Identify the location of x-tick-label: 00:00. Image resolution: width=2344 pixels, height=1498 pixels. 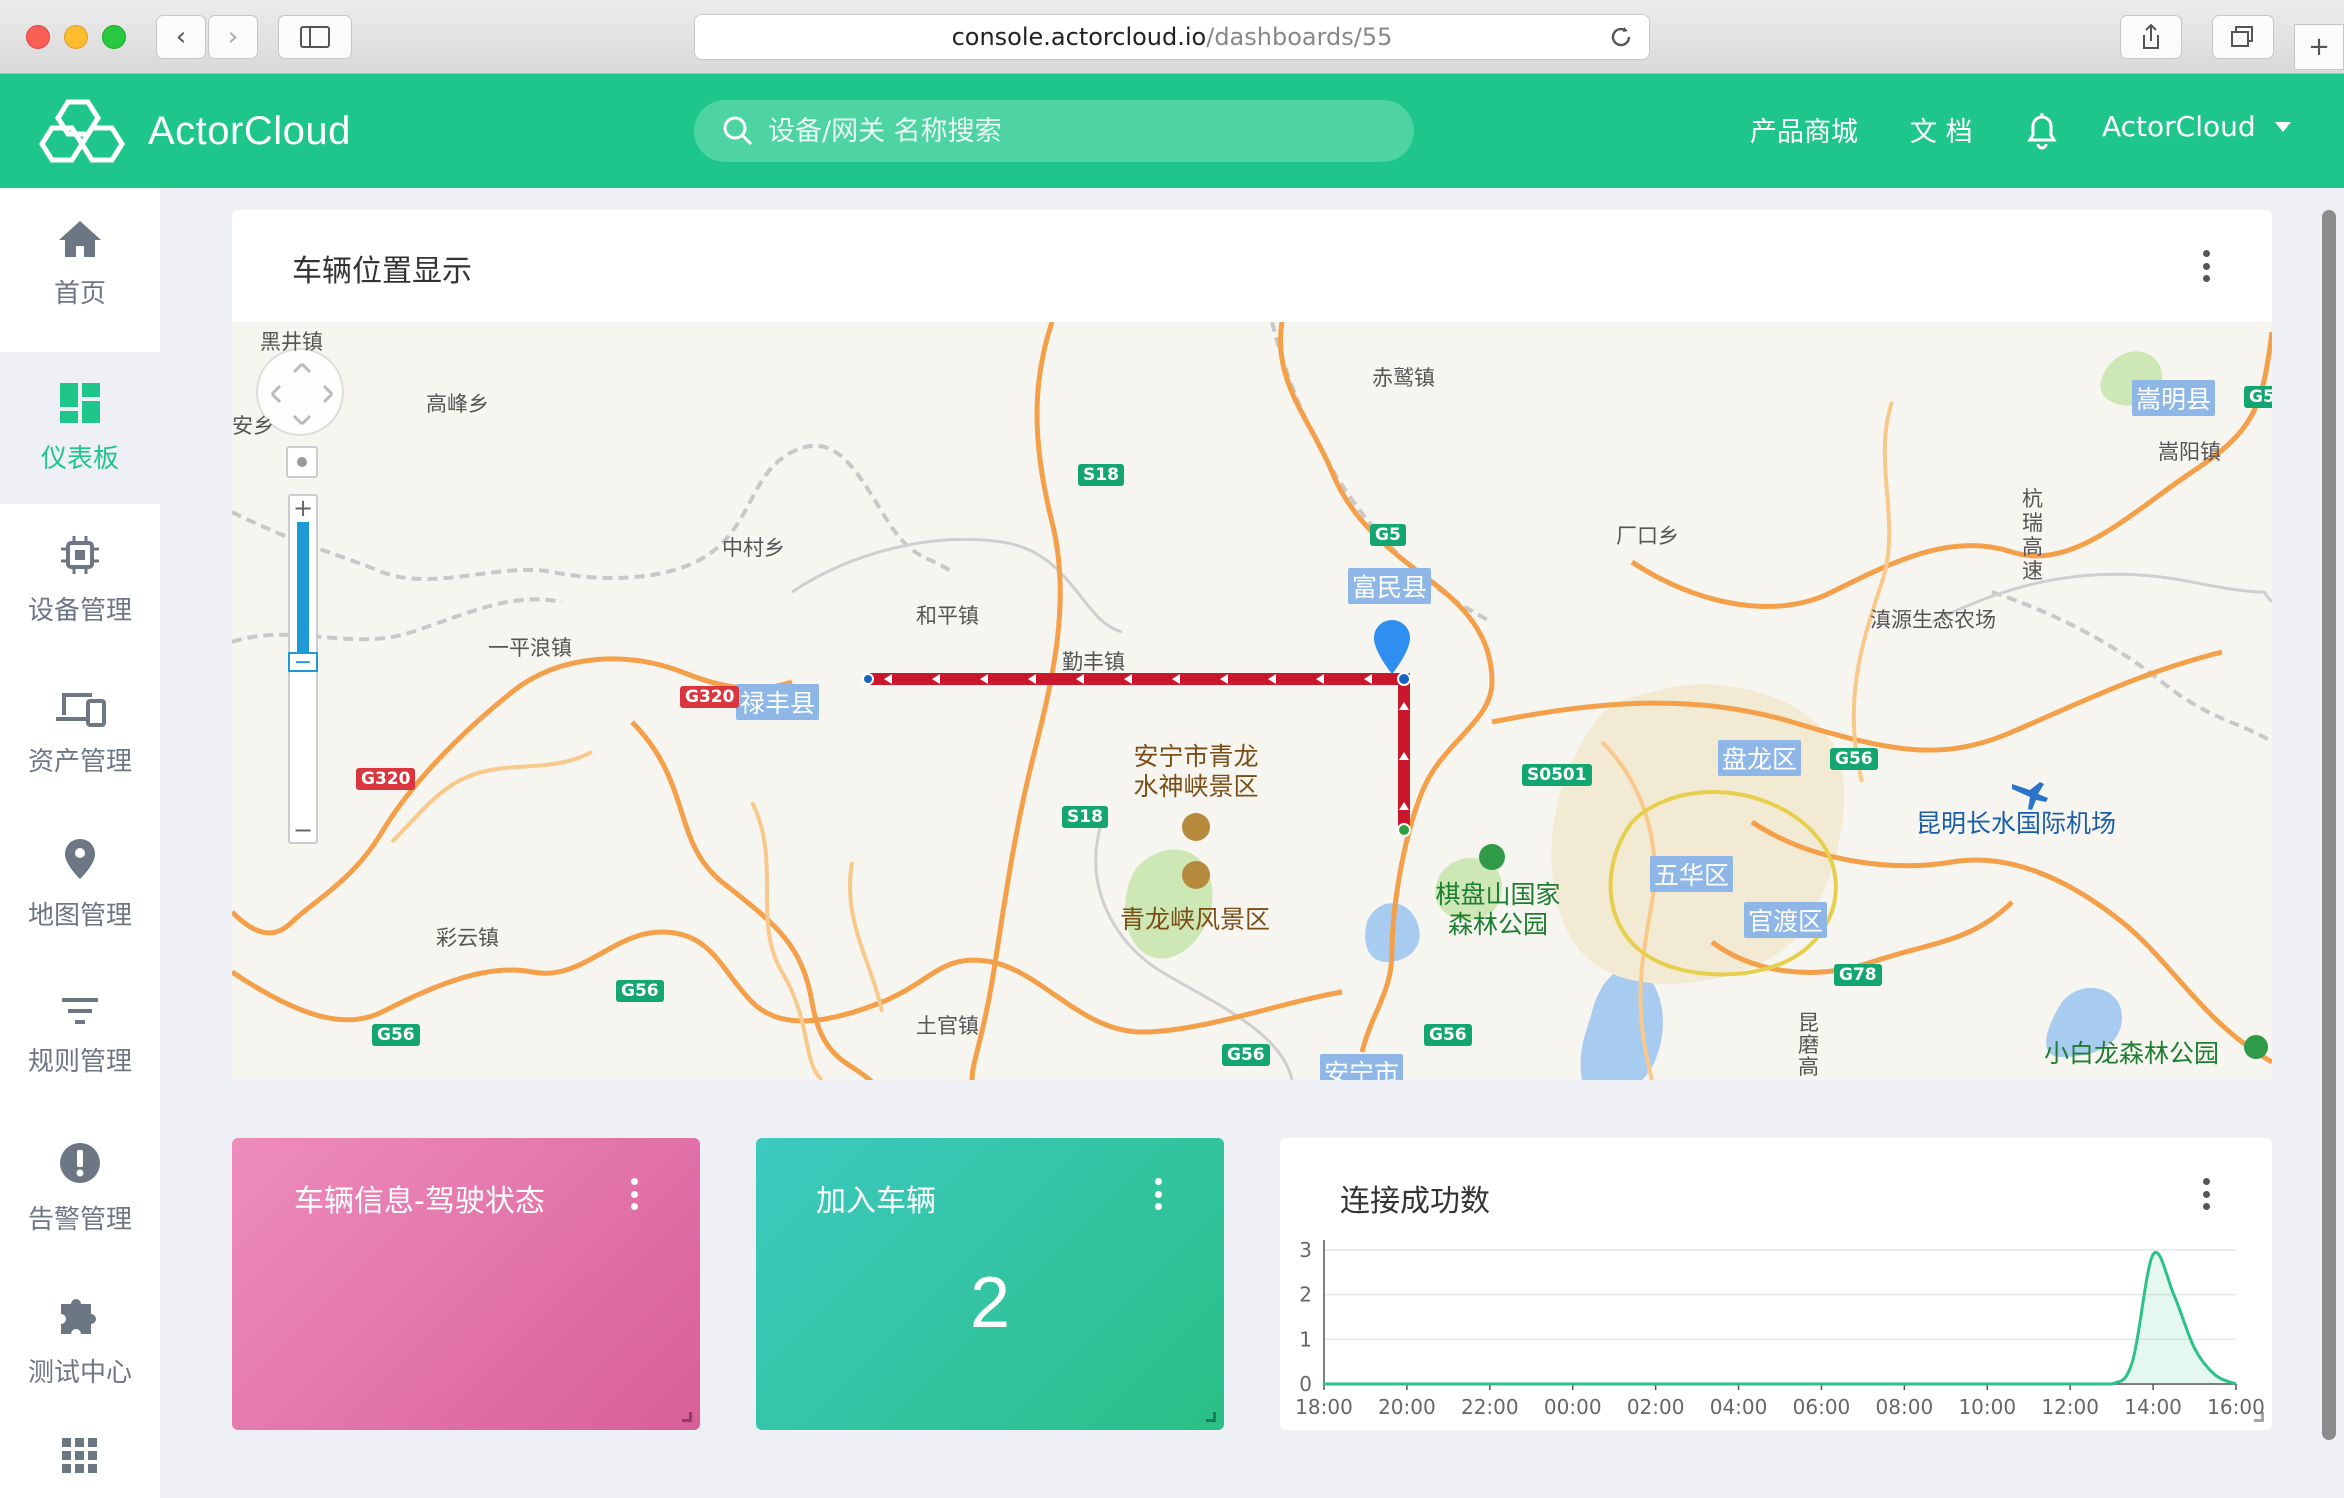
(1573, 1407).